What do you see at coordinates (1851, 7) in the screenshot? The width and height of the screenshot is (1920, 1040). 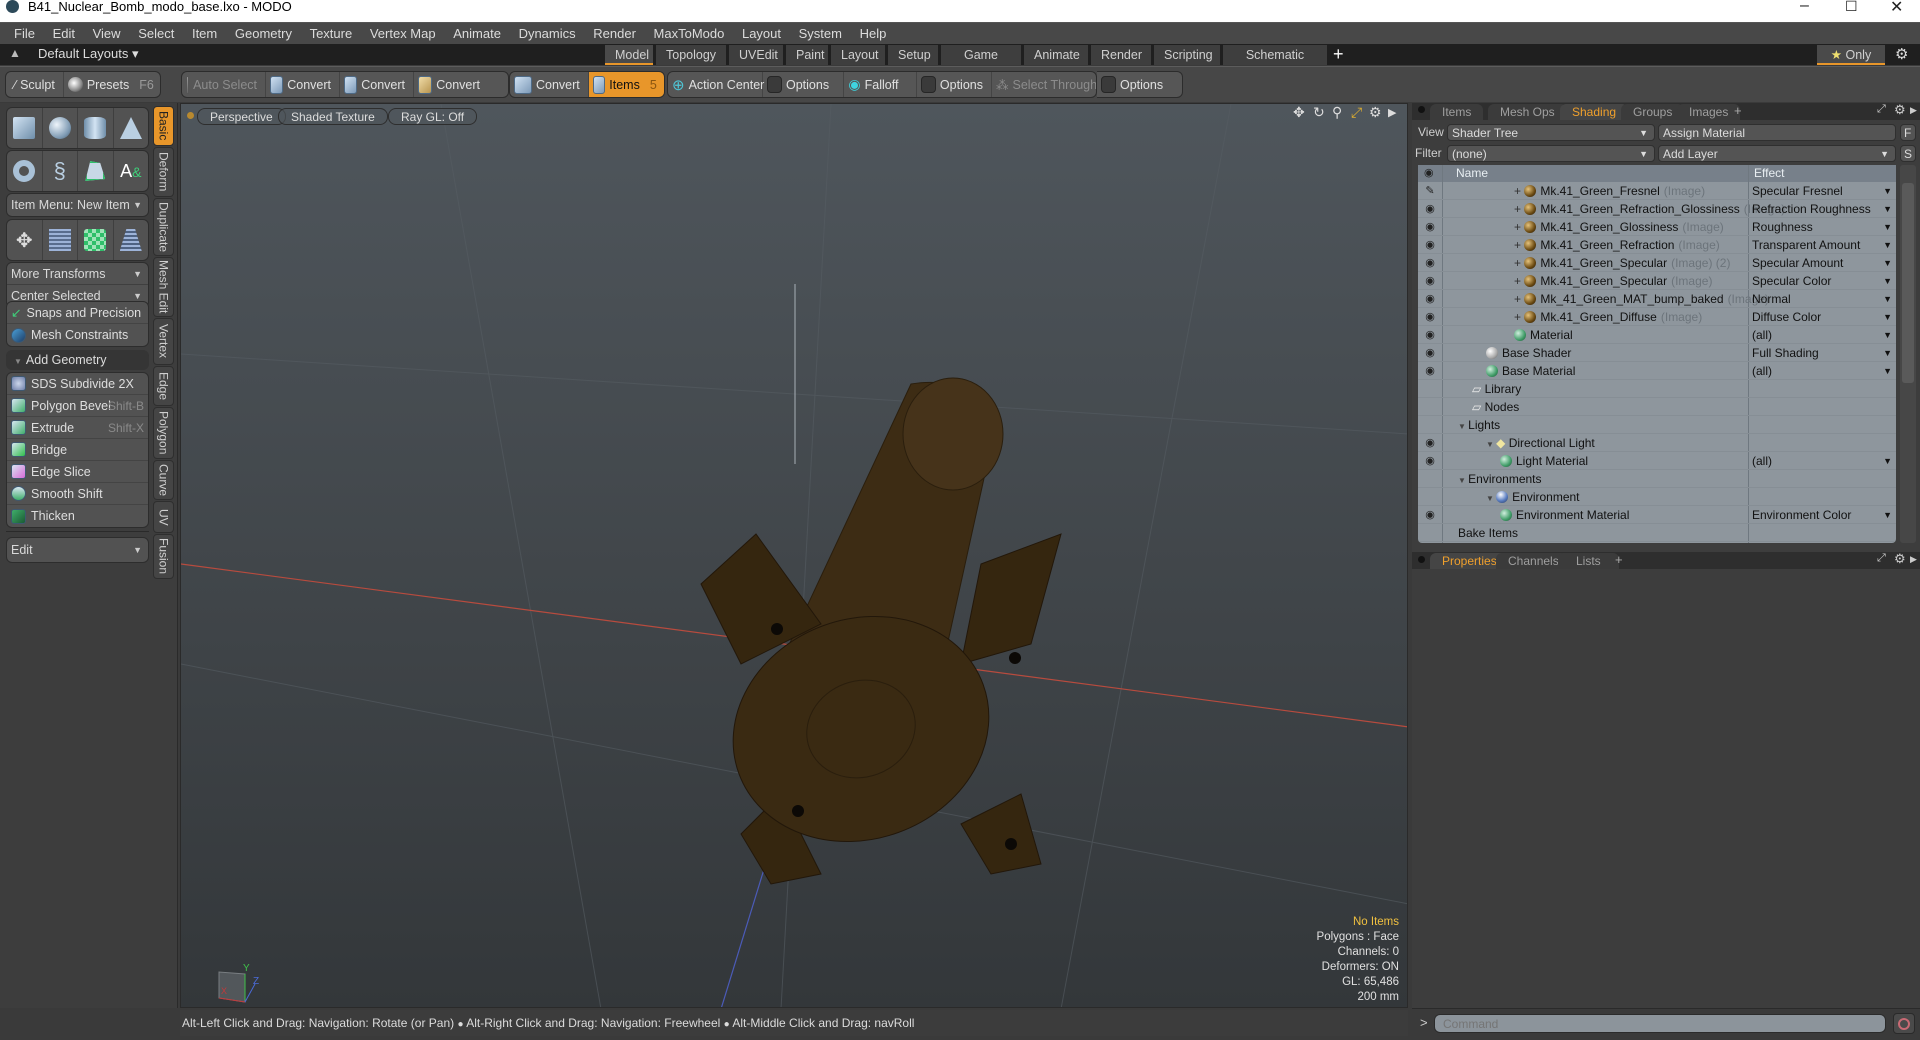 I see `maximize-button: ☐` at bounding box center [1851, 7].